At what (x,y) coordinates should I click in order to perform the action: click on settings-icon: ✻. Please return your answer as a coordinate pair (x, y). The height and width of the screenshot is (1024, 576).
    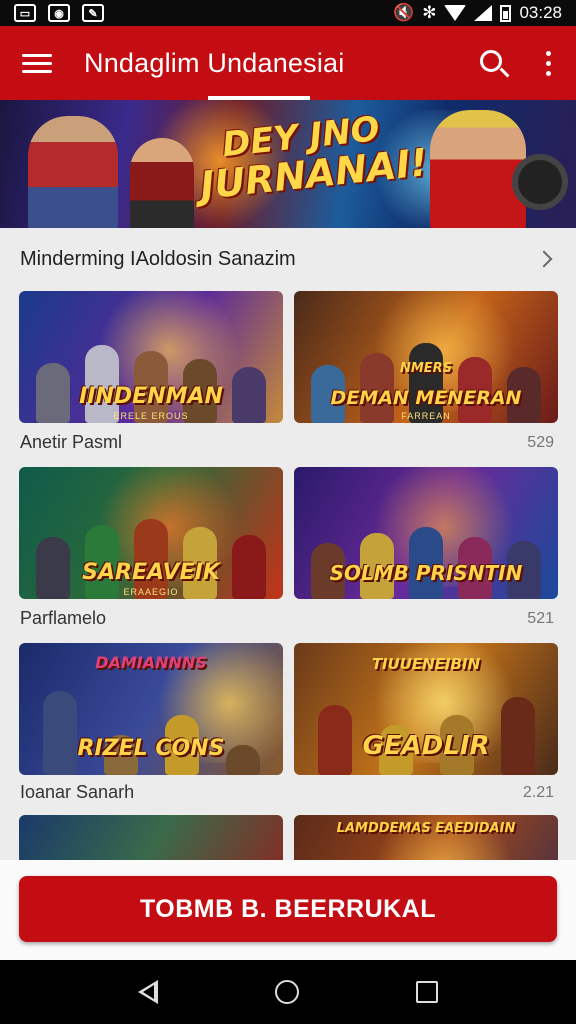
    Looking at the image, I should click on (429, 12).